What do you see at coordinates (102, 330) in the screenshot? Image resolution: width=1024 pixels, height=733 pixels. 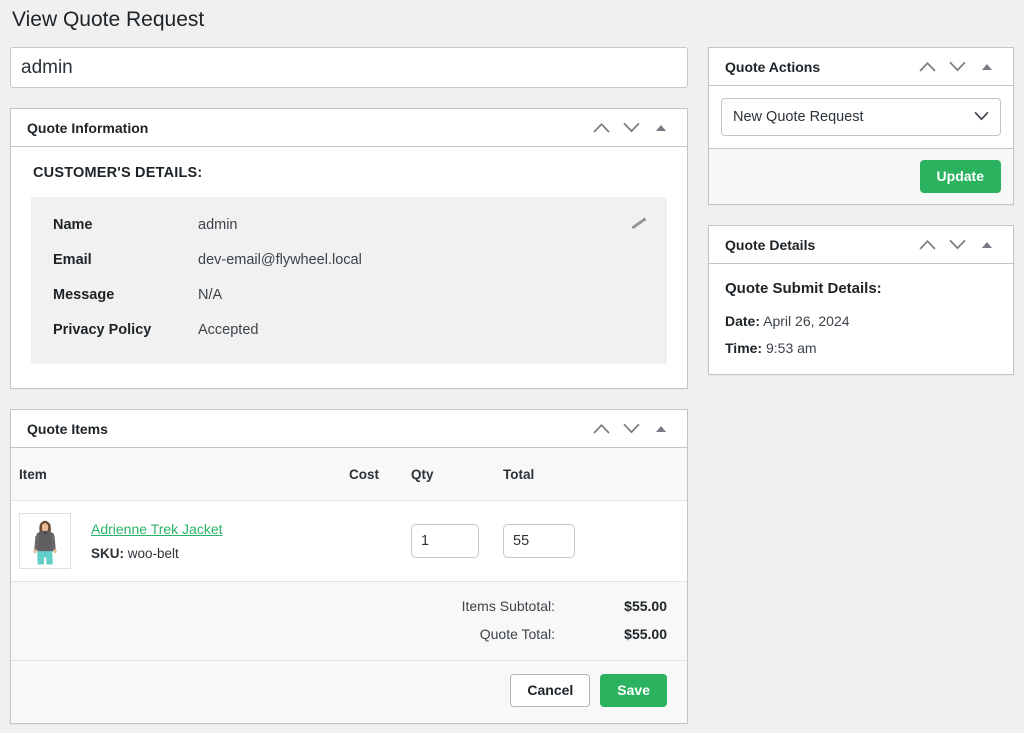 I see `field-label: Privacy Policy` at bounding box center [102, 330].